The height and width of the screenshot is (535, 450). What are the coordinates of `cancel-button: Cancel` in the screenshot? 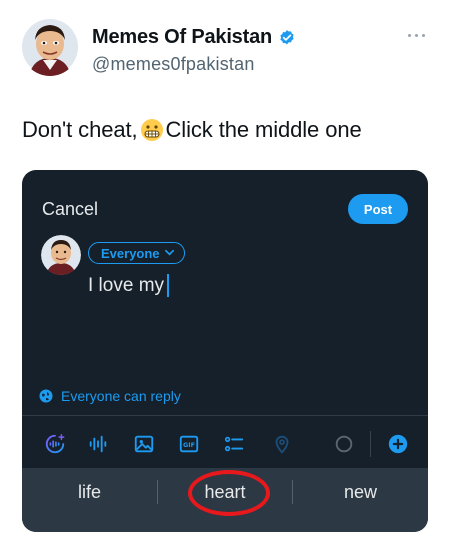 It's located at (70, 209).